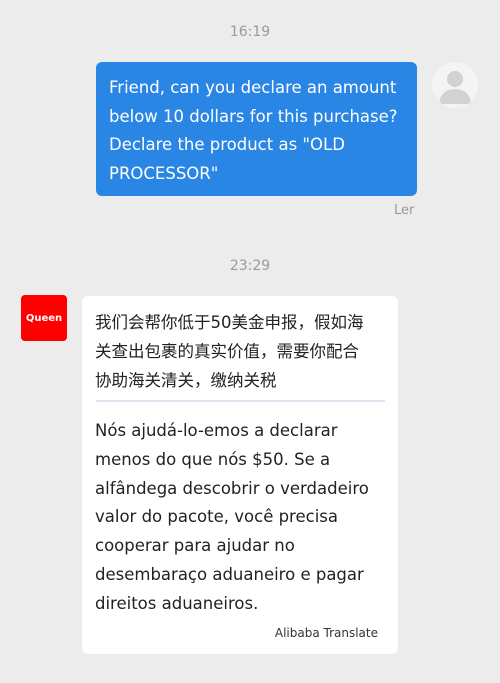  What do you see at coordinates (250, 32) in the screenshot?
I see `timestamp: 16:19` at bounding box center [250, 32].